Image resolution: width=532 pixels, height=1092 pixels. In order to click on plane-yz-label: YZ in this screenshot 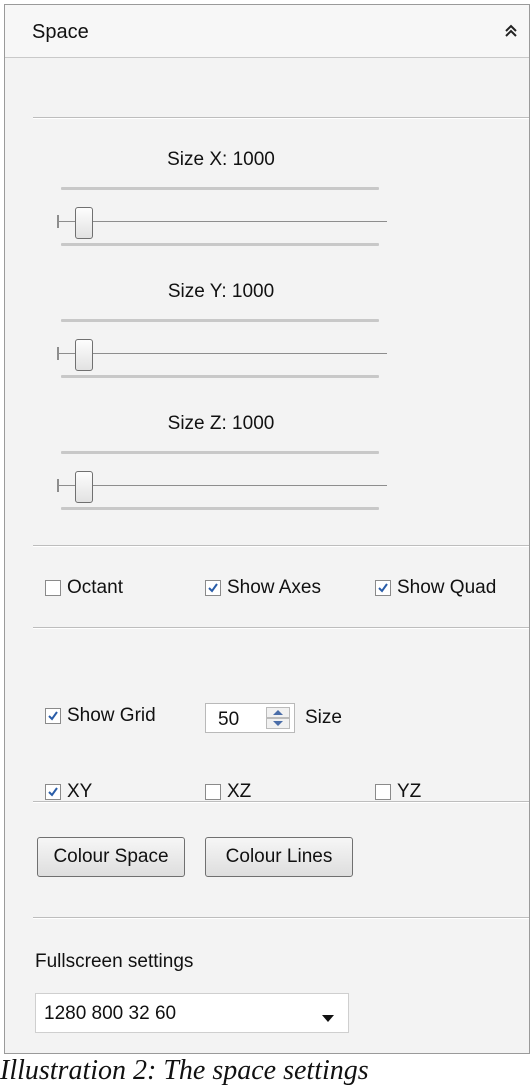, I will do `click(409, 791)`.